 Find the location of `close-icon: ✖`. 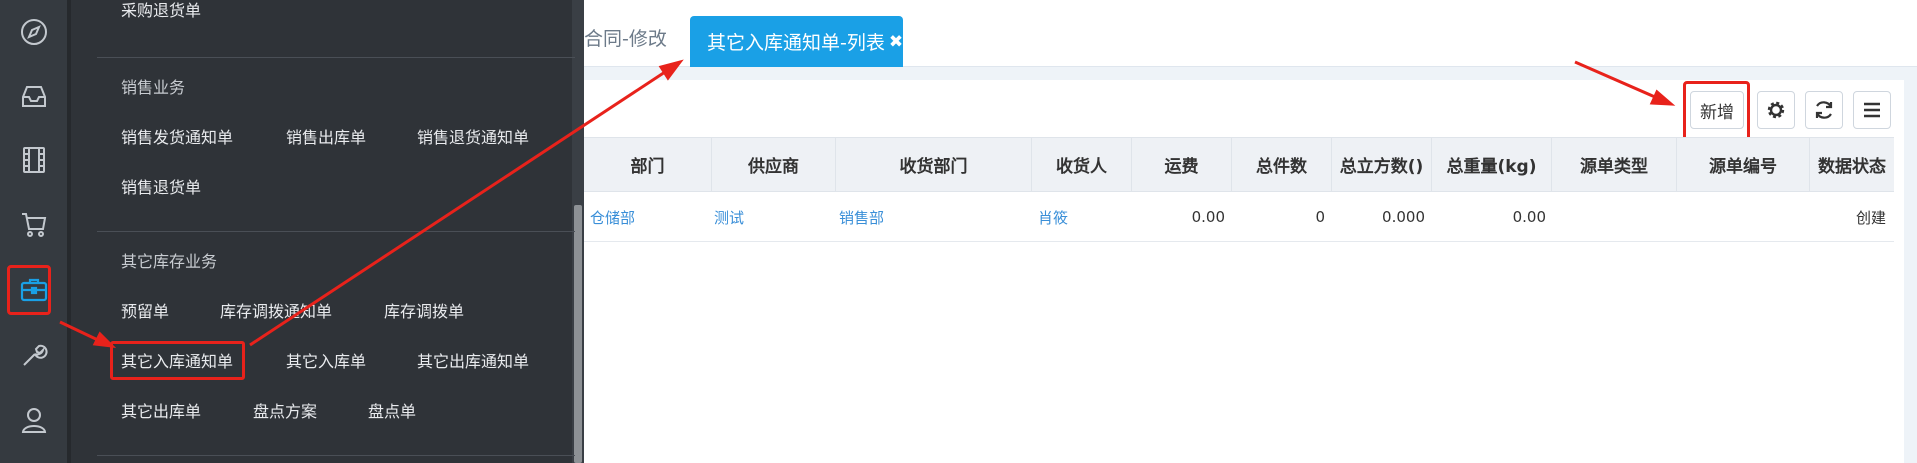

close-icon: ✖ is located at coordinates (896, 42).